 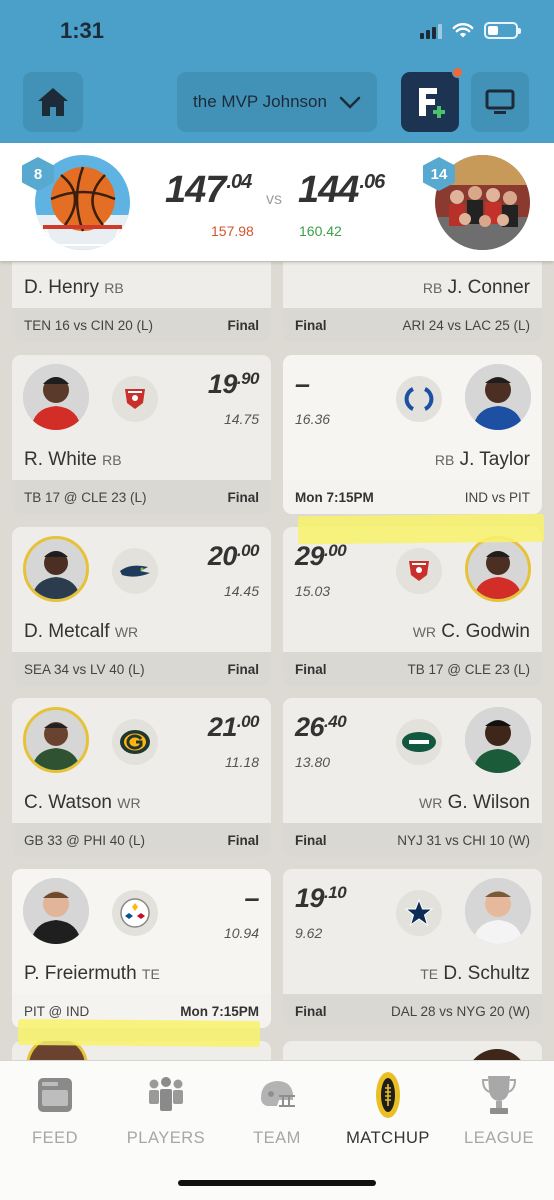 I want to click on app-header: 1:31 the MVP Johnson, so click(x=277, y=71).